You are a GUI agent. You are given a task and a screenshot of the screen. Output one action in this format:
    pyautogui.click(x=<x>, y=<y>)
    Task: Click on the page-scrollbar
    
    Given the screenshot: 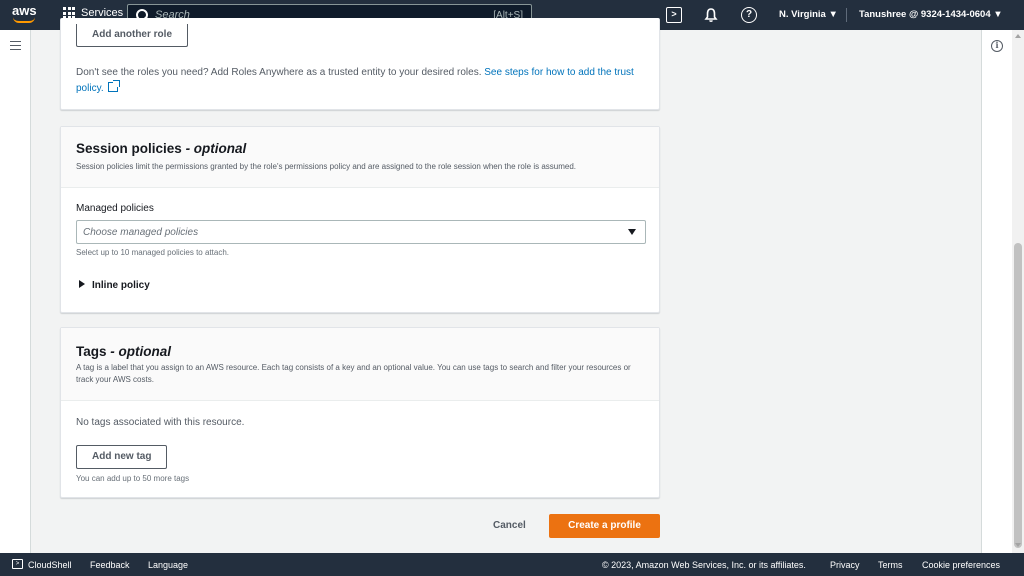 What is the action you would take?
    pyautogui.click(x=1018, y=291)
    